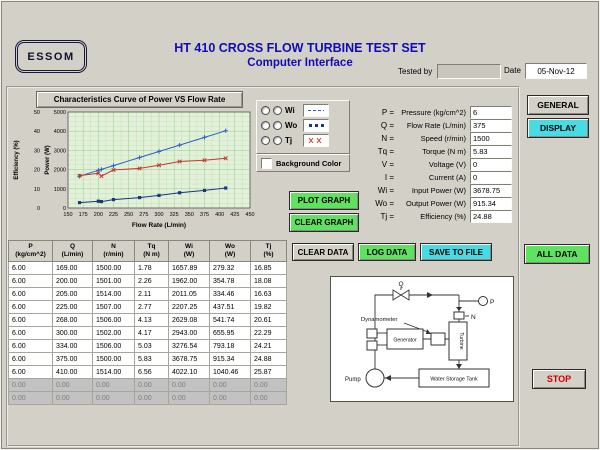 The image size is (600, 450). I want to click on tank-label: Water Storage Tank, so click(454, 380).